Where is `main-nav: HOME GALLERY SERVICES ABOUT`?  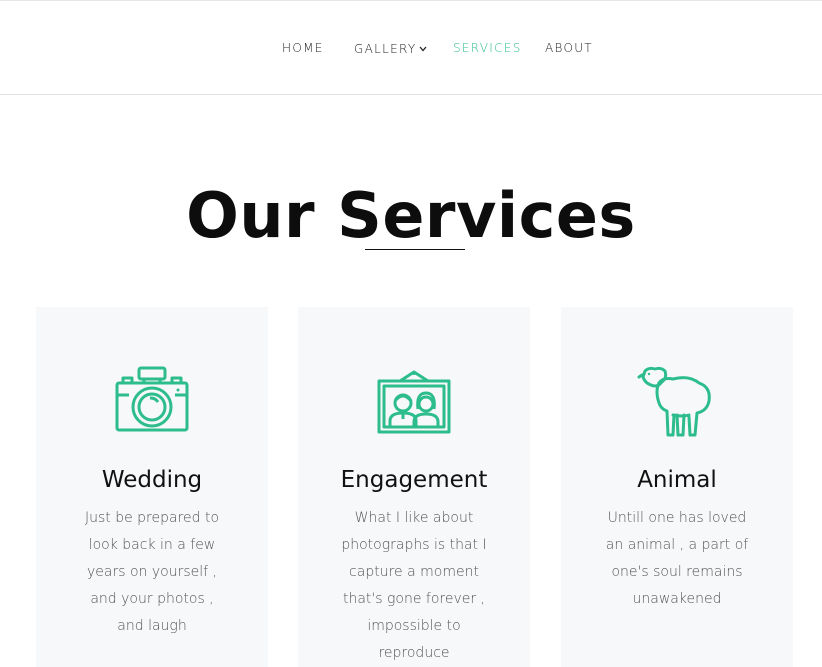 main-nav: HOME GALLERY SERVICES ABOUT is located at coordinates (411, 48).